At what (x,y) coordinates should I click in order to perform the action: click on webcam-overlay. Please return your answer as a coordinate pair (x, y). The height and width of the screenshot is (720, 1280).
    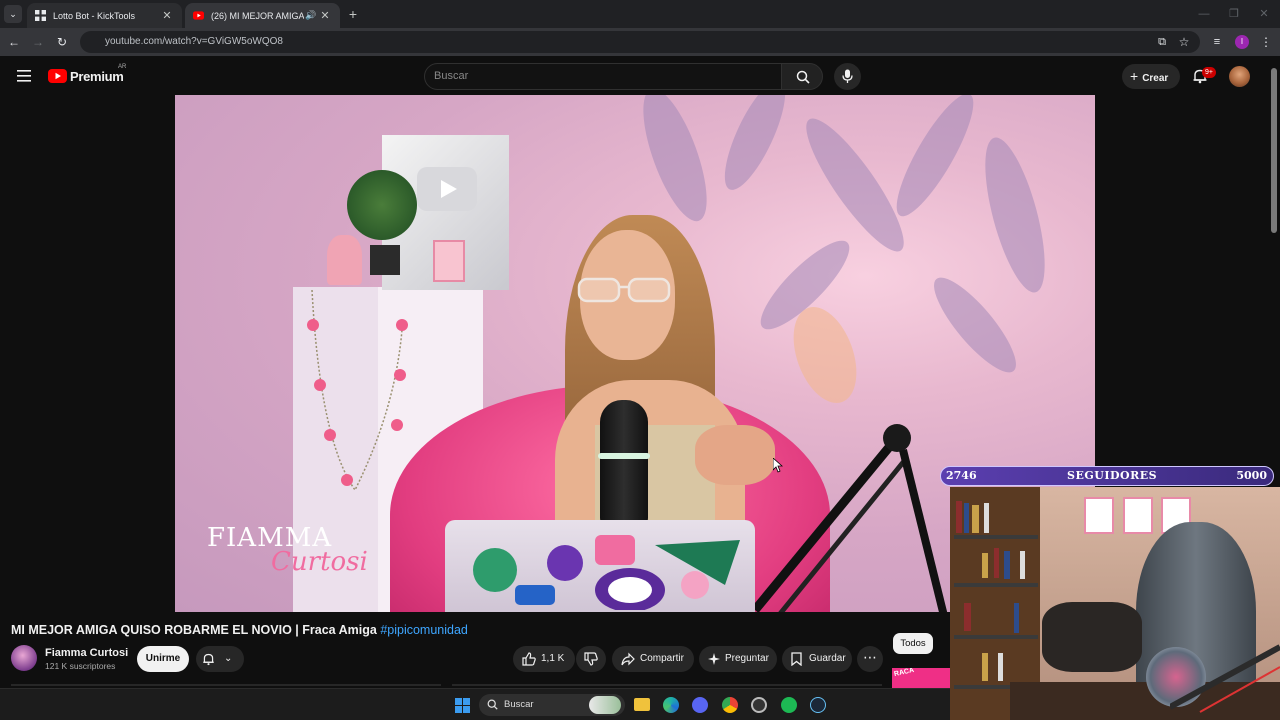
    Looking at the image, I should click on (1115, 603).